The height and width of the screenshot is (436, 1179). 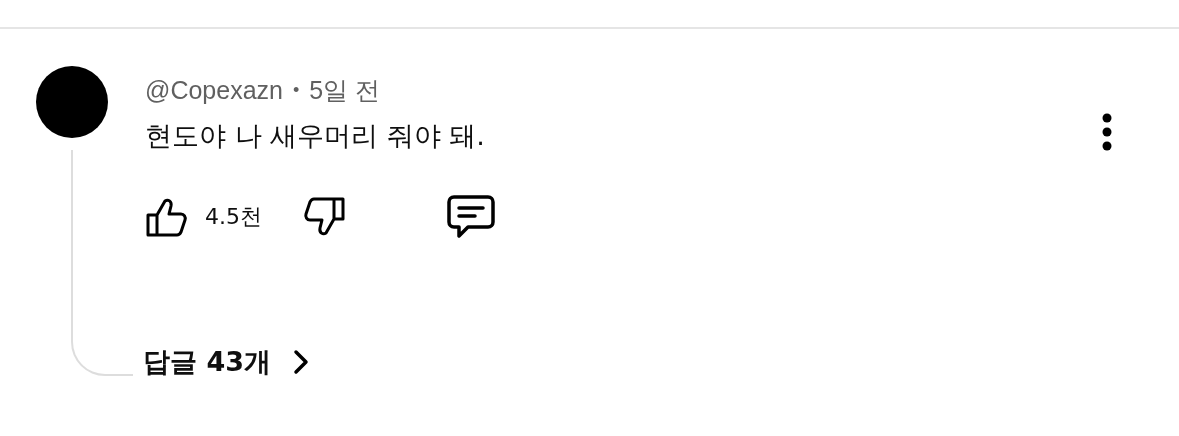 I want to click on timestamp: 5일 전, so click(x=345, y=90).